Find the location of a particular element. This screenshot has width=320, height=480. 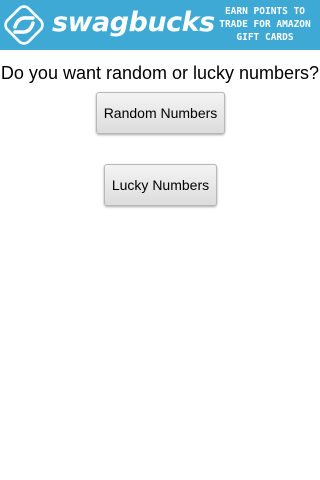

random-numbers-button: Random Numbers is located at coordinates (160, 113).